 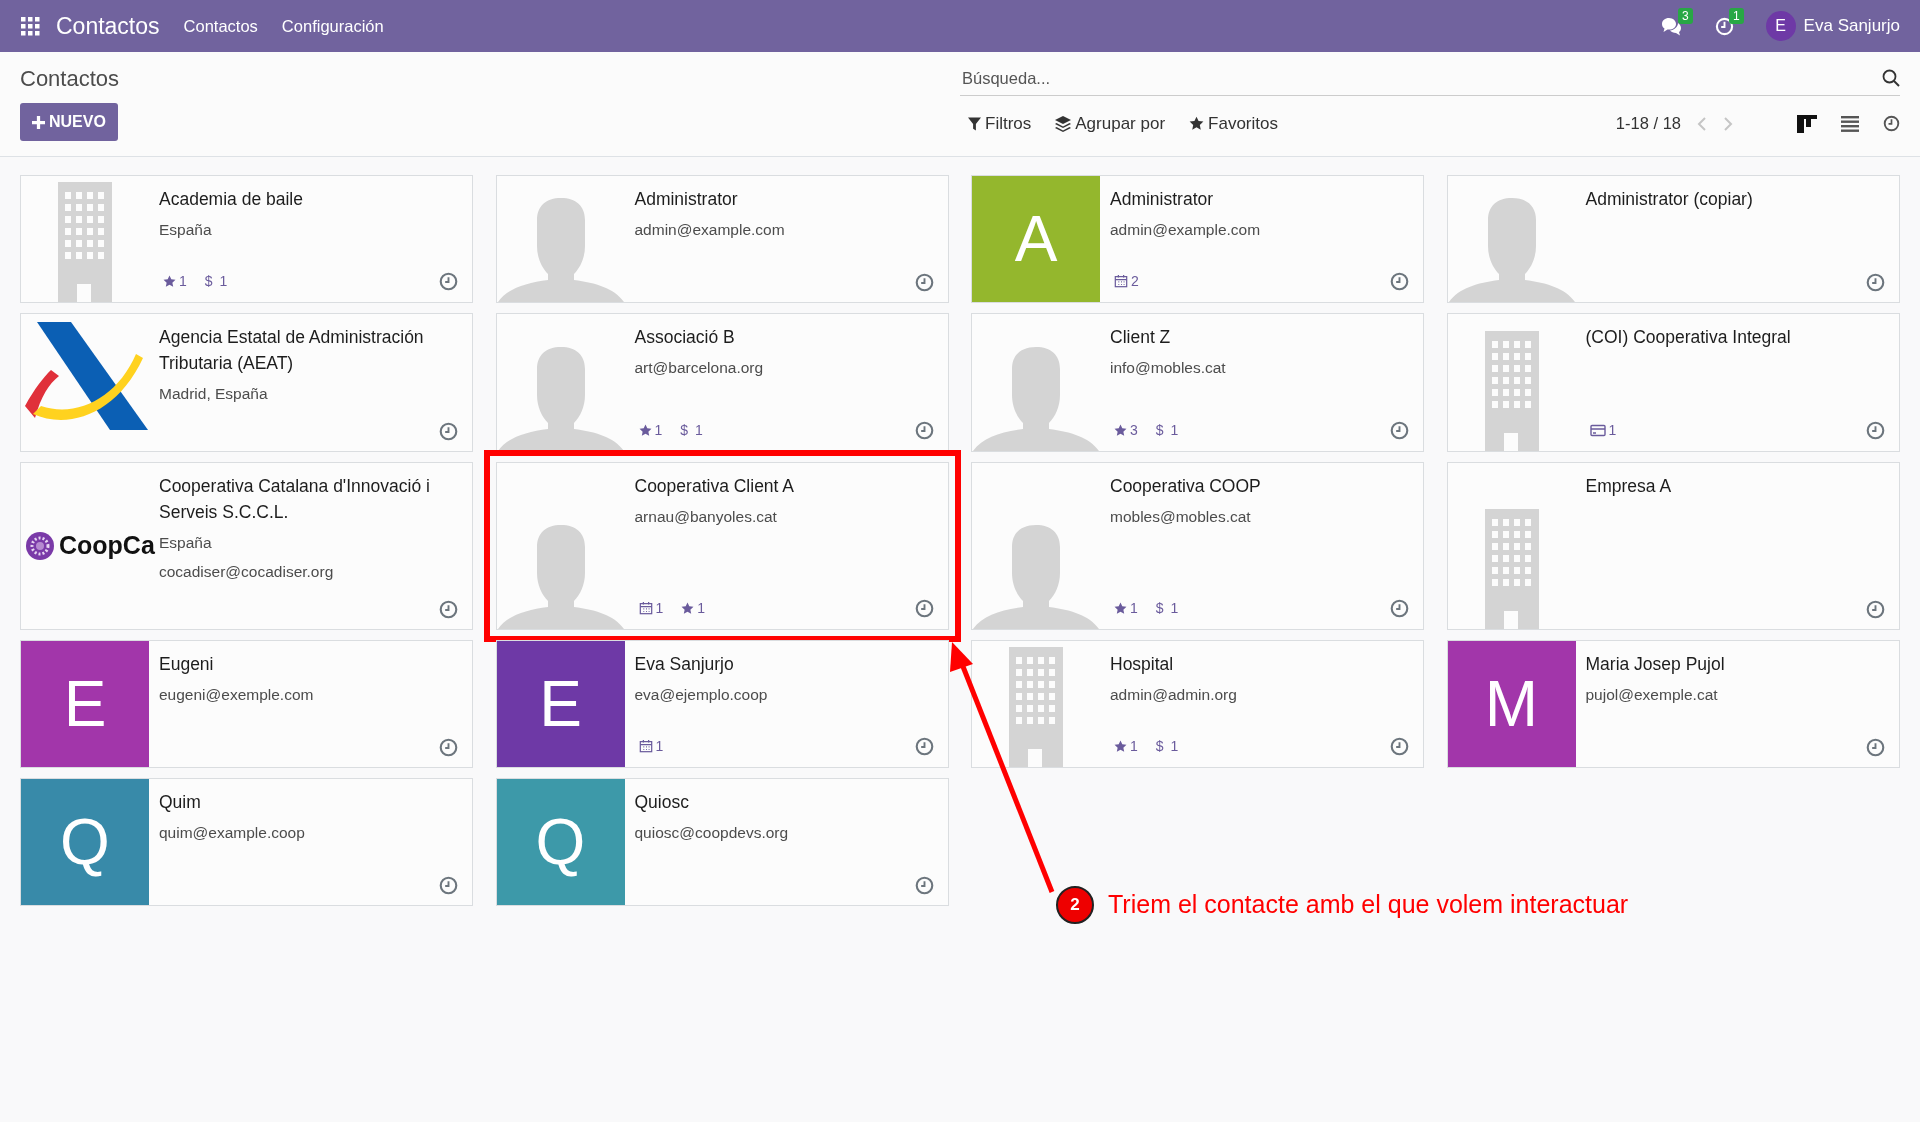 I want to click on contact-card: Cooperativa Client A arnau@banyoles.cat 1 1, so click(x=722, y=545).